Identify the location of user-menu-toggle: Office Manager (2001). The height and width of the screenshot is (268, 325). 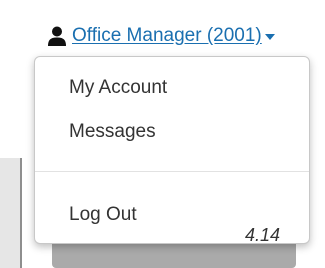
(161, 36).